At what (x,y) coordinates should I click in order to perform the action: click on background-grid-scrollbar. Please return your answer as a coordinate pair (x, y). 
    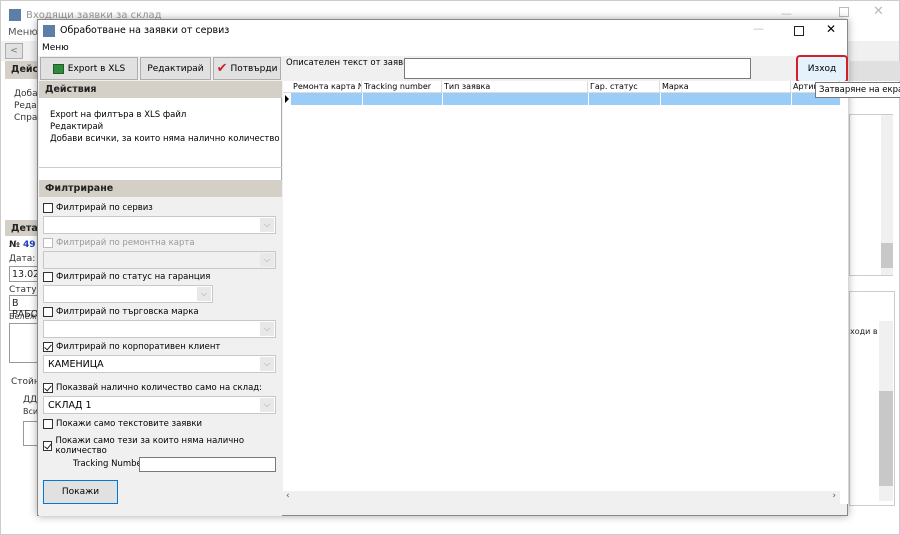
    Looking at the image, I should click on (886, 411).